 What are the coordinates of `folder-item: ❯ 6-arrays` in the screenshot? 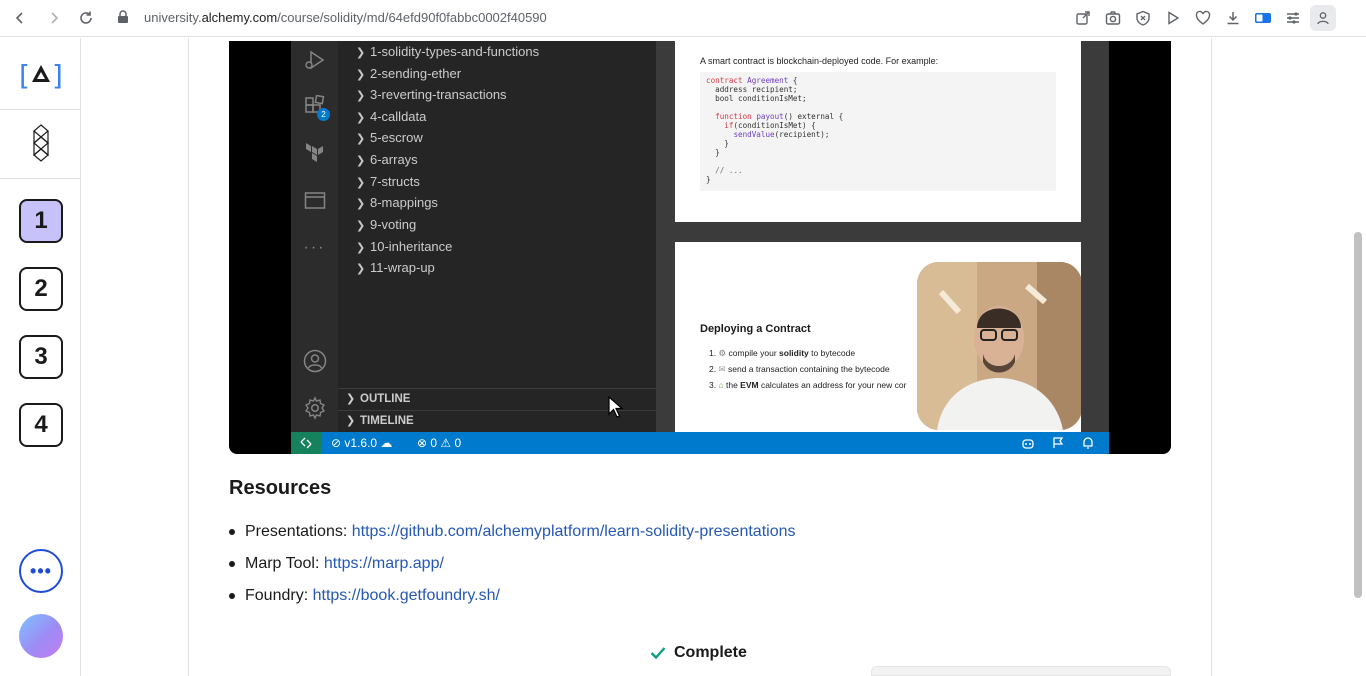 It's located at (387, 159).